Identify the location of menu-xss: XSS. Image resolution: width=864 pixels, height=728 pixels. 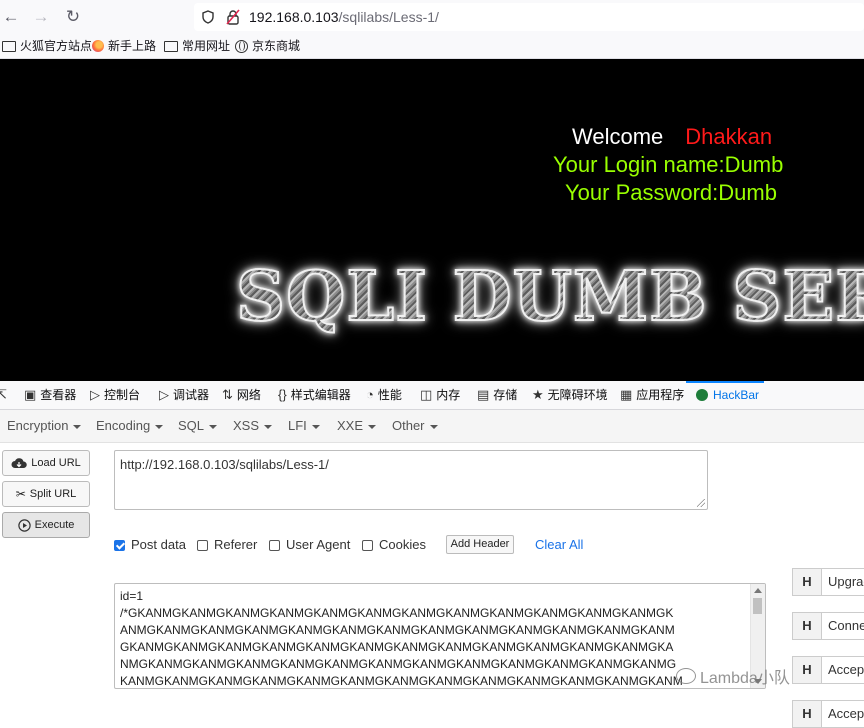
(253, 425).